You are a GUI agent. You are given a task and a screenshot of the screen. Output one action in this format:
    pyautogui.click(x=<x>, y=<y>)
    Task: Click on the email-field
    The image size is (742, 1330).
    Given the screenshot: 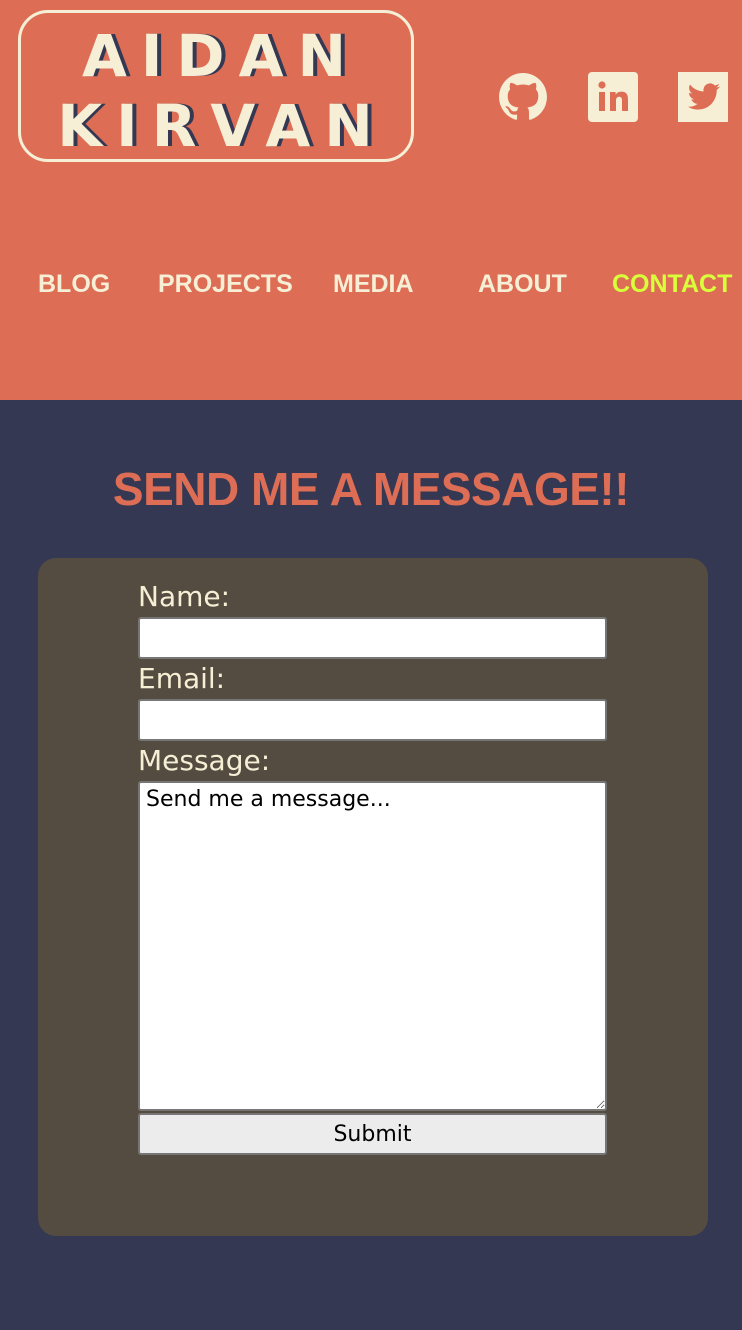 What is the action you would take?
    pyautogui.click(x=372, y=720)
    